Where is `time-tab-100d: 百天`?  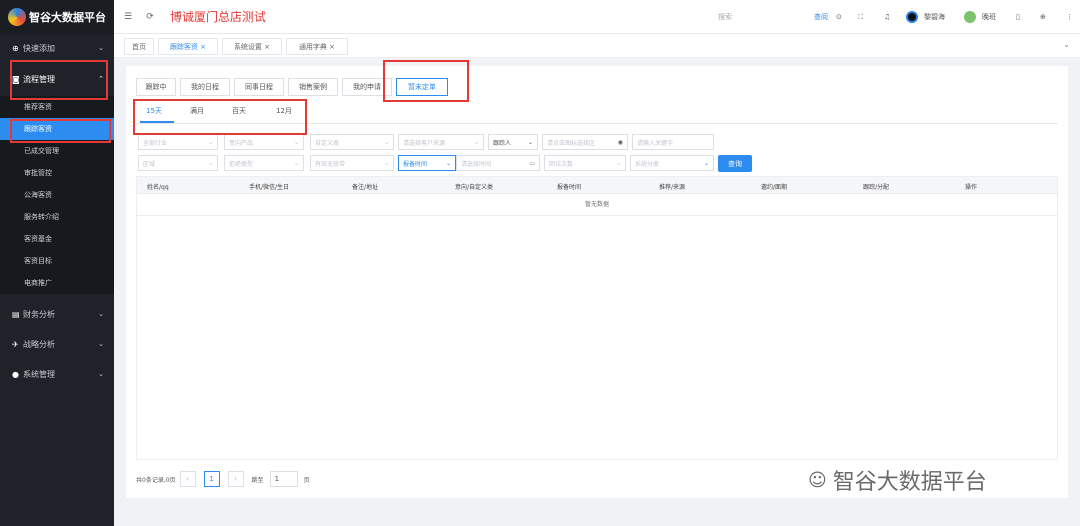
time-tab-100d: 百天 is located at coordinates (239, 111).